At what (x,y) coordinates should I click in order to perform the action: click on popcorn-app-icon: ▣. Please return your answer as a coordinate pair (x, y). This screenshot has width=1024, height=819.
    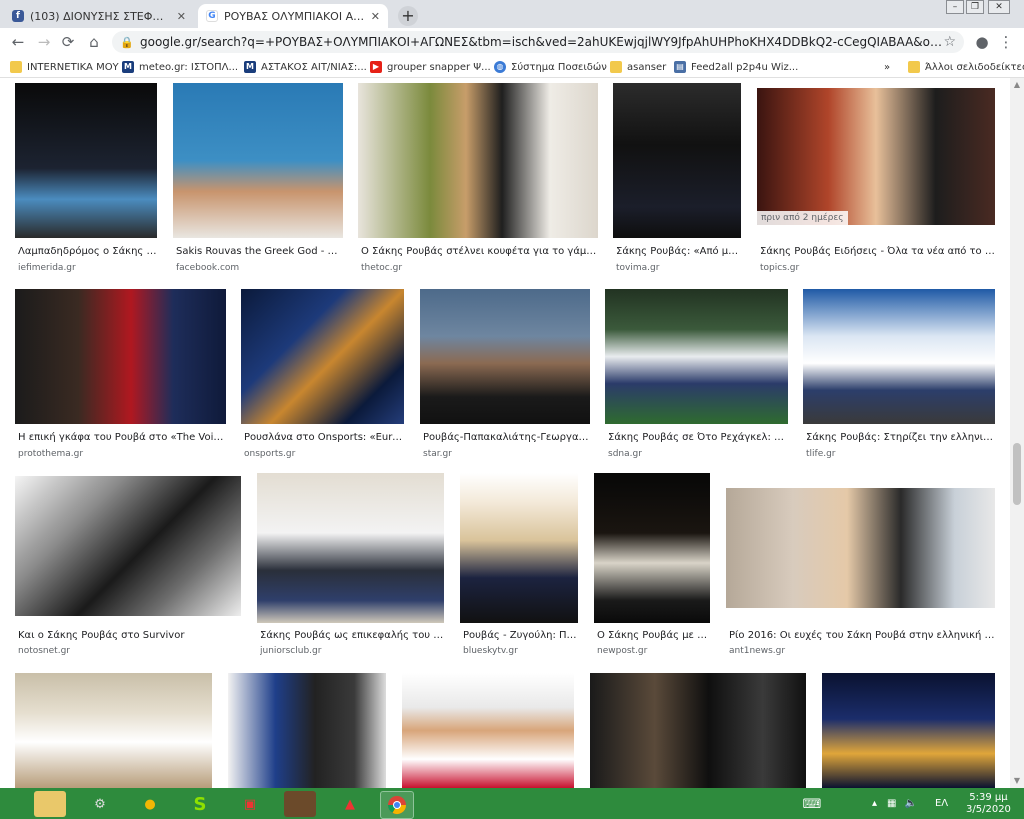
    Looking at the image, I should click on (250, 804).